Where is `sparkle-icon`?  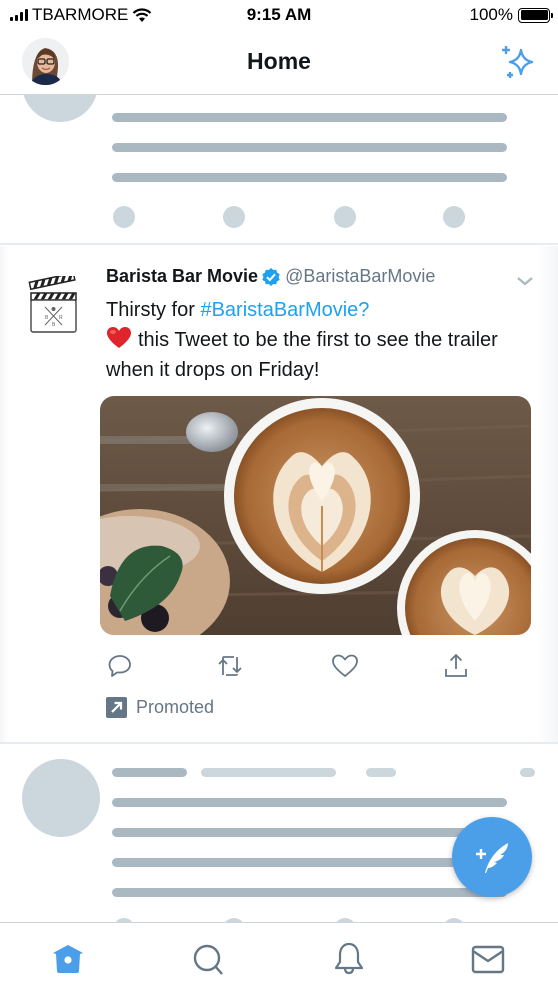
sparkle-icon is located at coordinates (518, 62).